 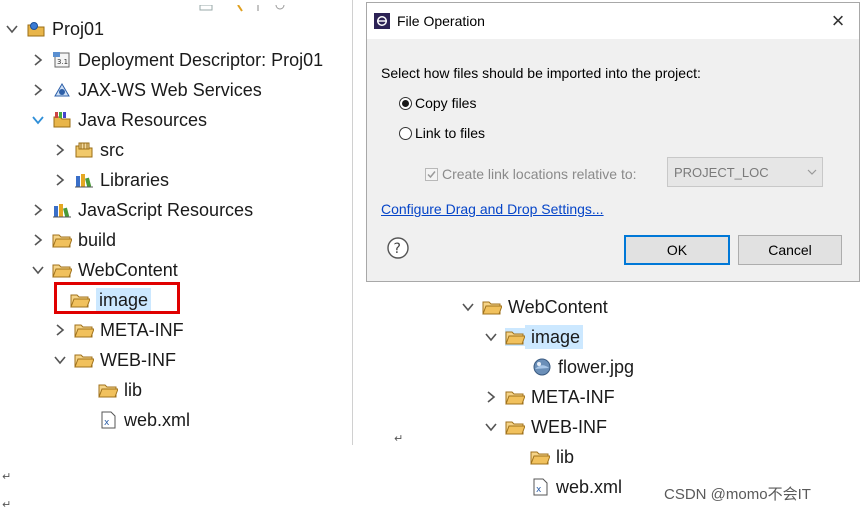 I want to click on libraries-icon, so click(x=84, y=180).